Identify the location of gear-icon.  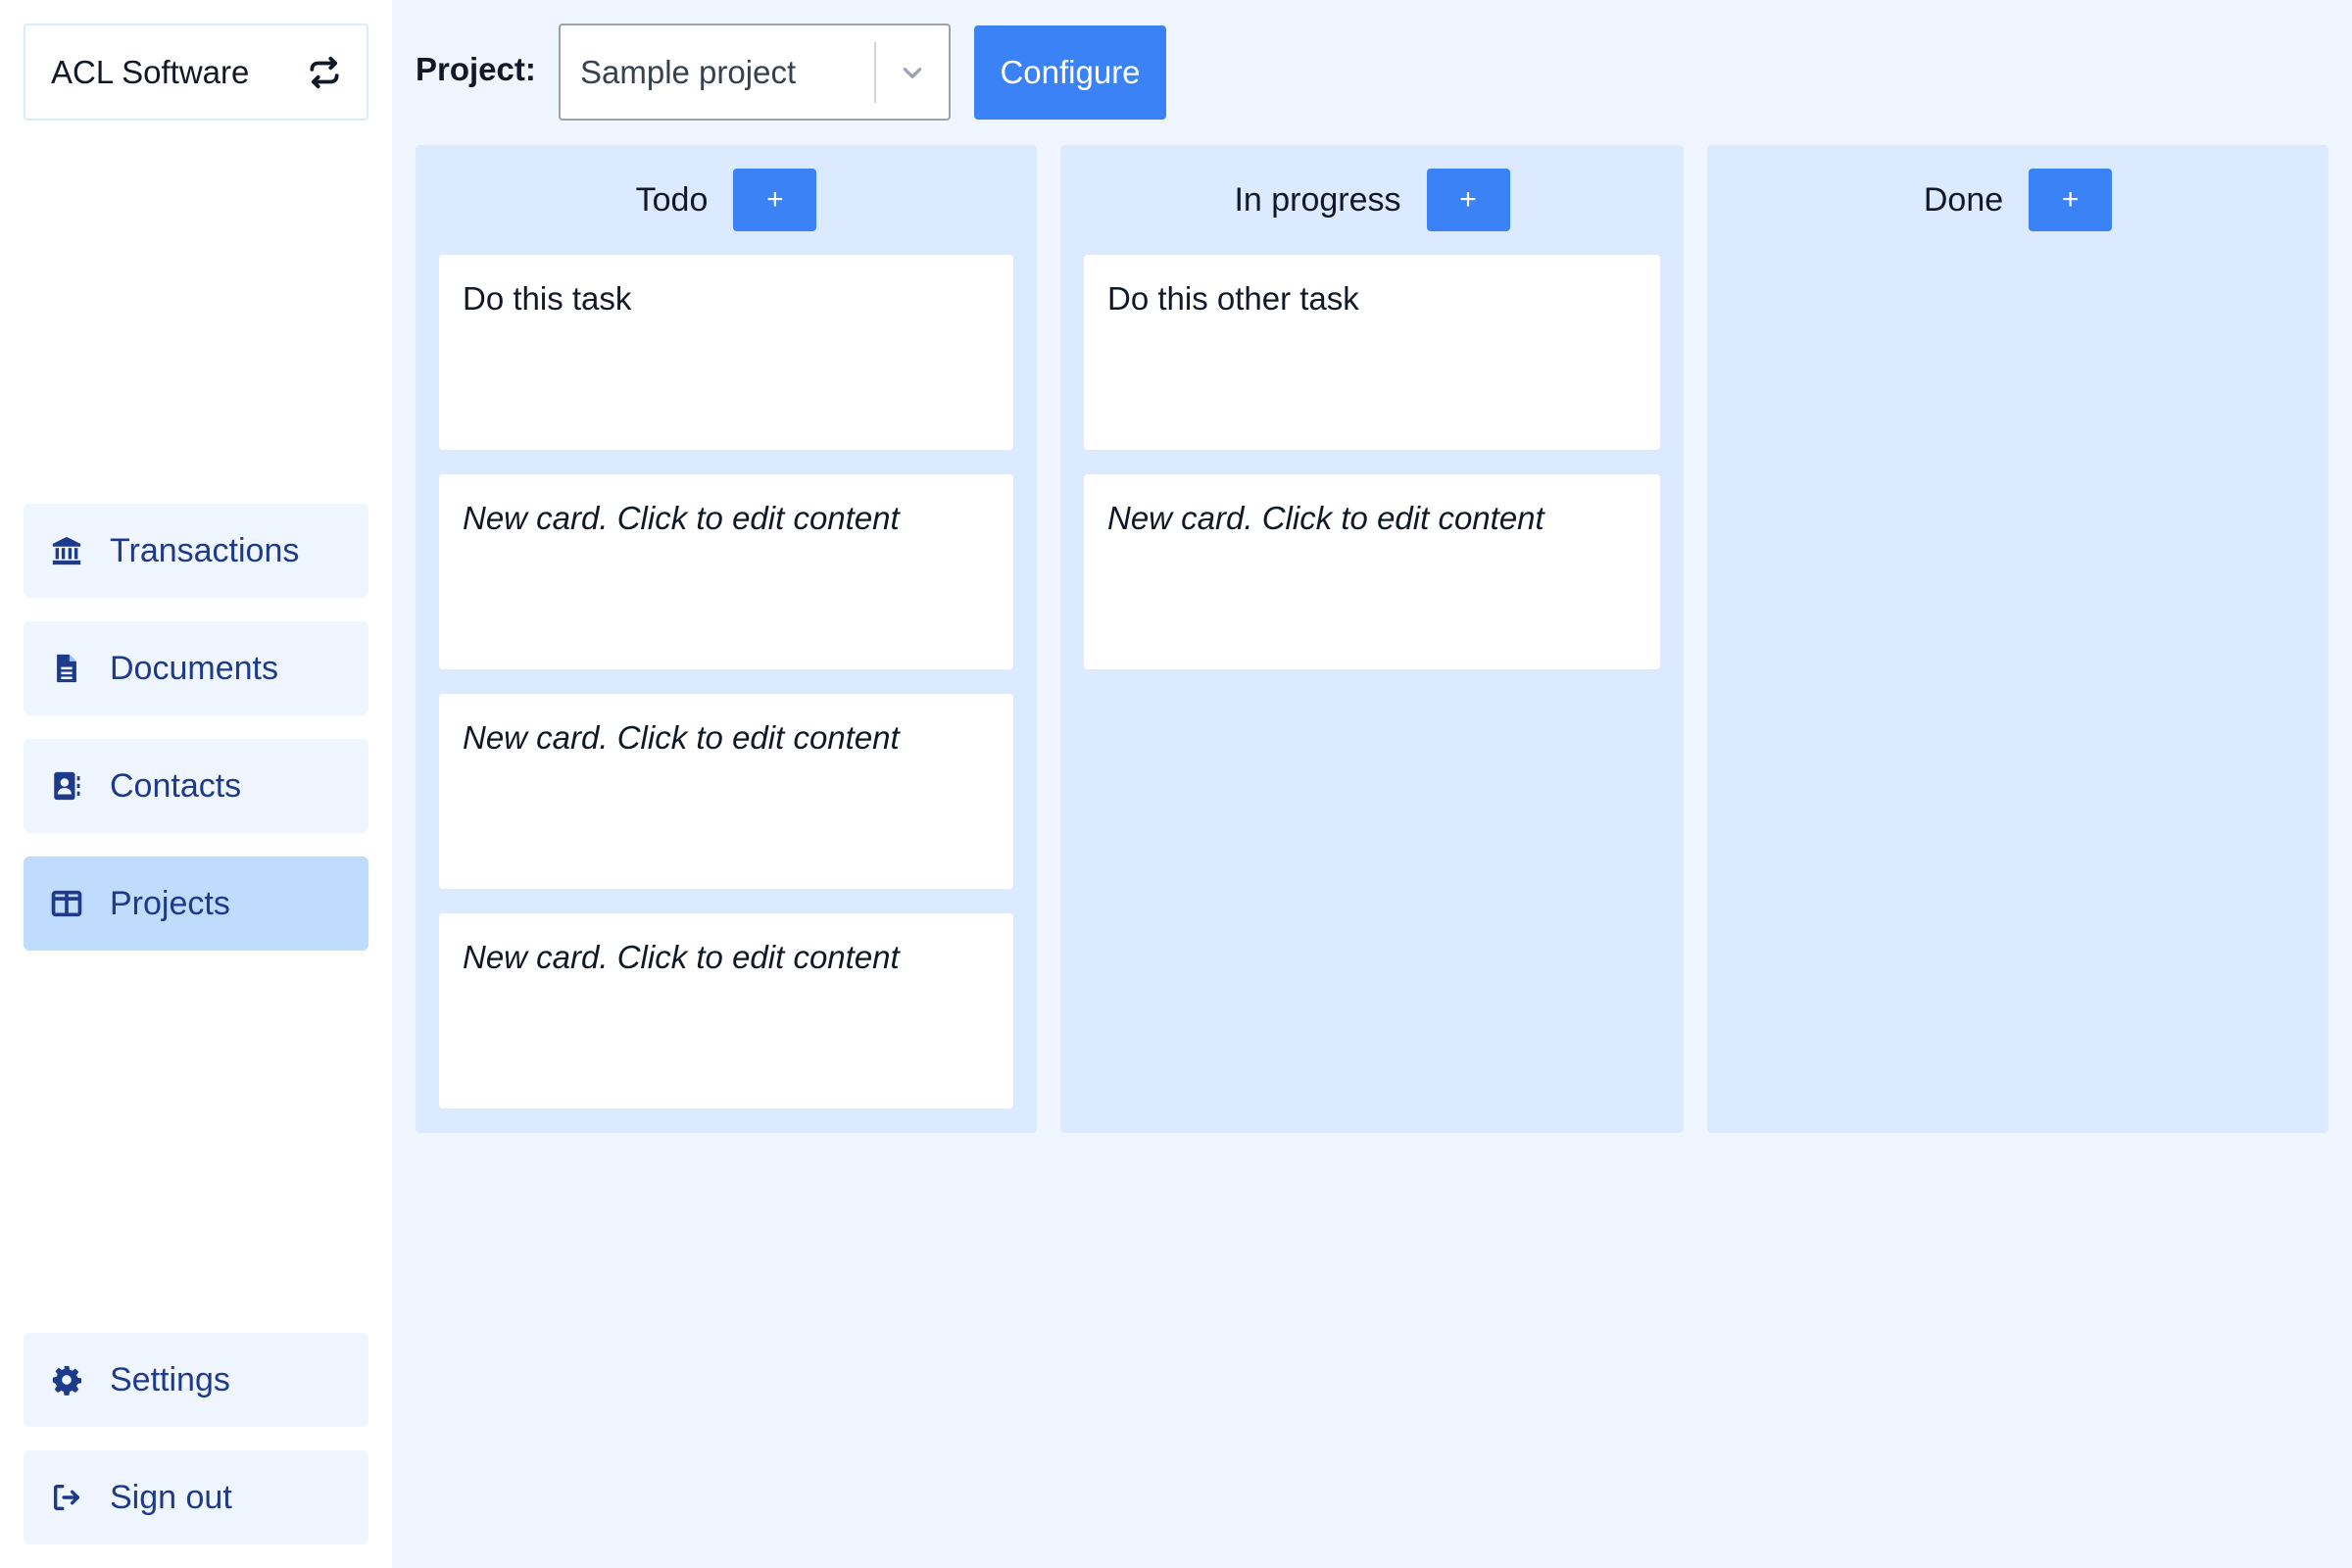
(66, 1379).